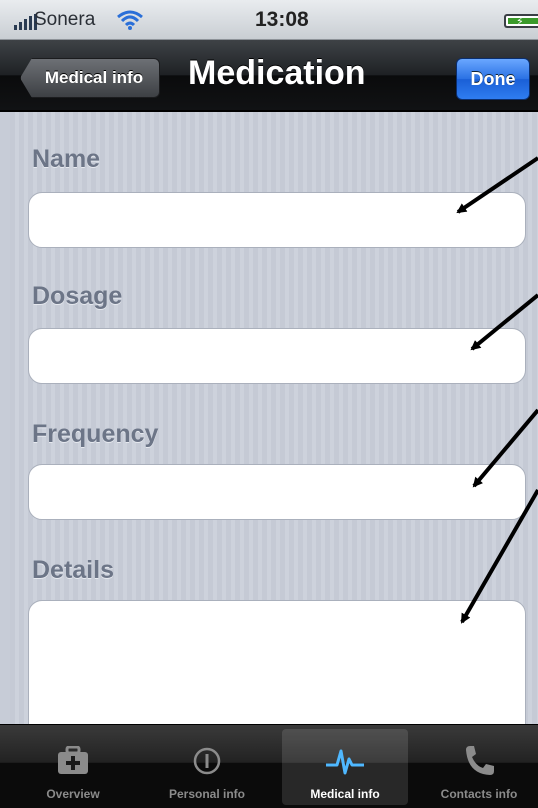 The height and width of the screenshot is (808, 538). What do you see at coordinates (479, 794) in the screenshot?
I see `tab-label: Contacts info` at bounding box center [479, 794].